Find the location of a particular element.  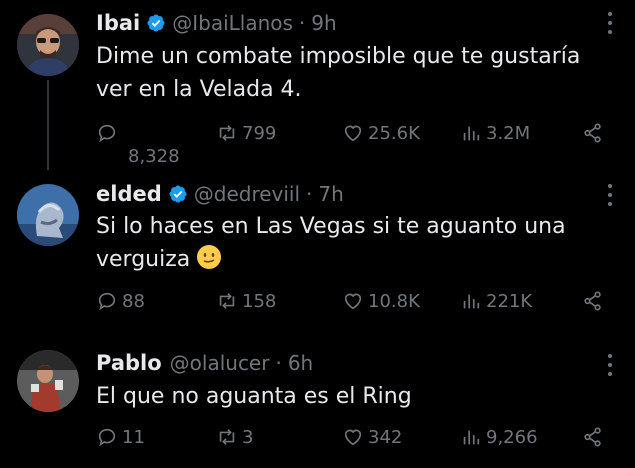

retweet-button: 3 is located at coordinates (234, 437).